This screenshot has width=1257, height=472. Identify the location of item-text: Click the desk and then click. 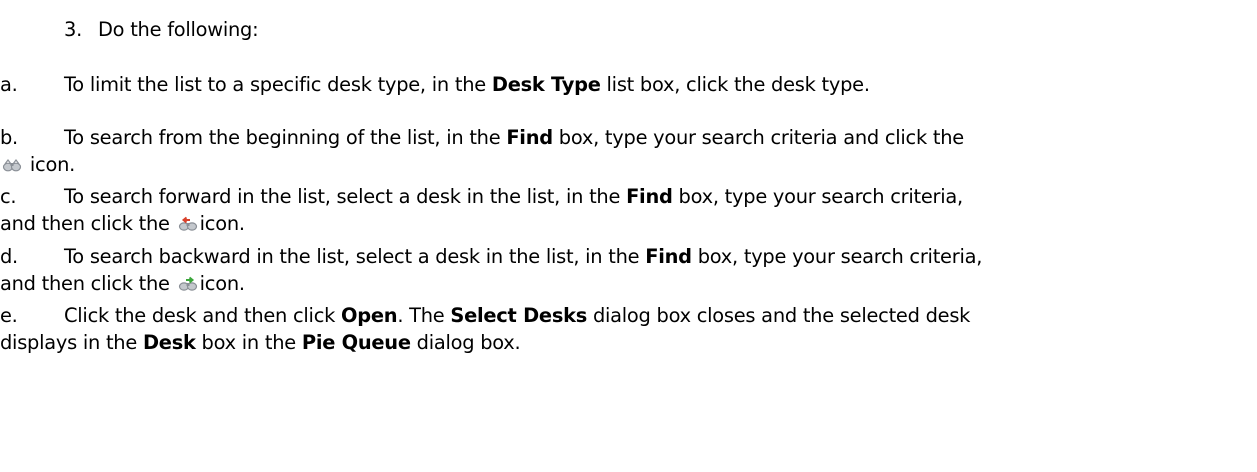
(202, 315).